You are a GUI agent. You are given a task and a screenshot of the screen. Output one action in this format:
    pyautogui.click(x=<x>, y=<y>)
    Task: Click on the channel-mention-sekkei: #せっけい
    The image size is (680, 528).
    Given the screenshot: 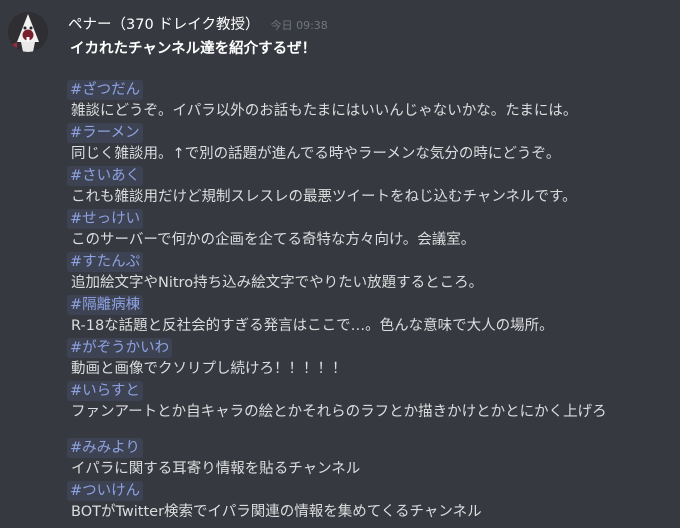 What is the action you would take?
    pyautogui.click(x=105, y=219)
    